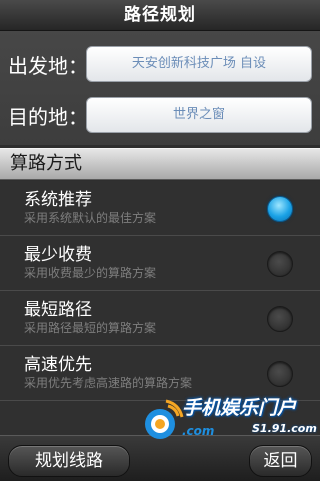 Image resolution: width=320 pixels, height=481 pixels. Describe the element at coordinates (164, 419) in the screenshot. I see `watermark-logo-icon` at that location.